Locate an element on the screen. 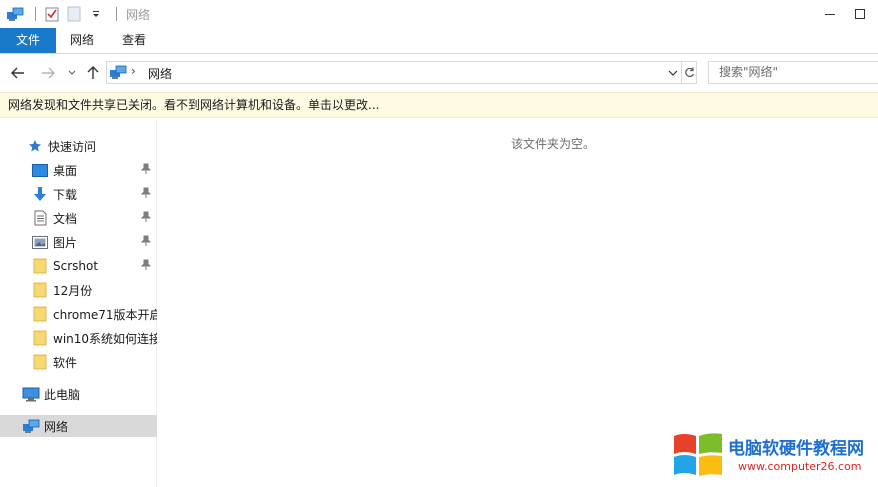 Image resolution: width=878 pixels, height=487 pixels. quick-access-toolbar: 网络 is located at coordinates (78, 14).